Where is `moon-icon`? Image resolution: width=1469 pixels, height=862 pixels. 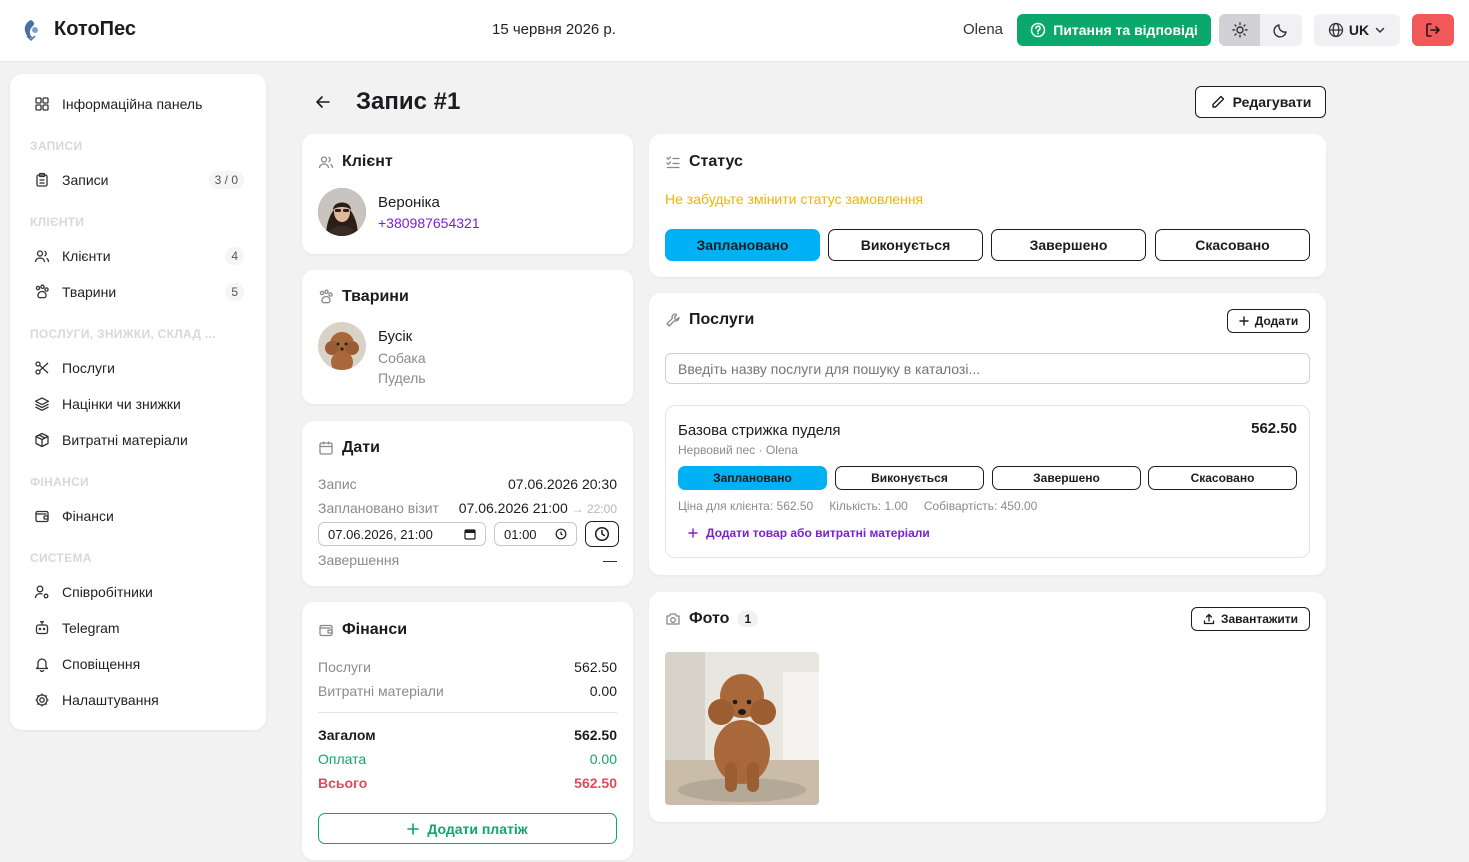
moon-icon is located at coordinates (1279, 31).